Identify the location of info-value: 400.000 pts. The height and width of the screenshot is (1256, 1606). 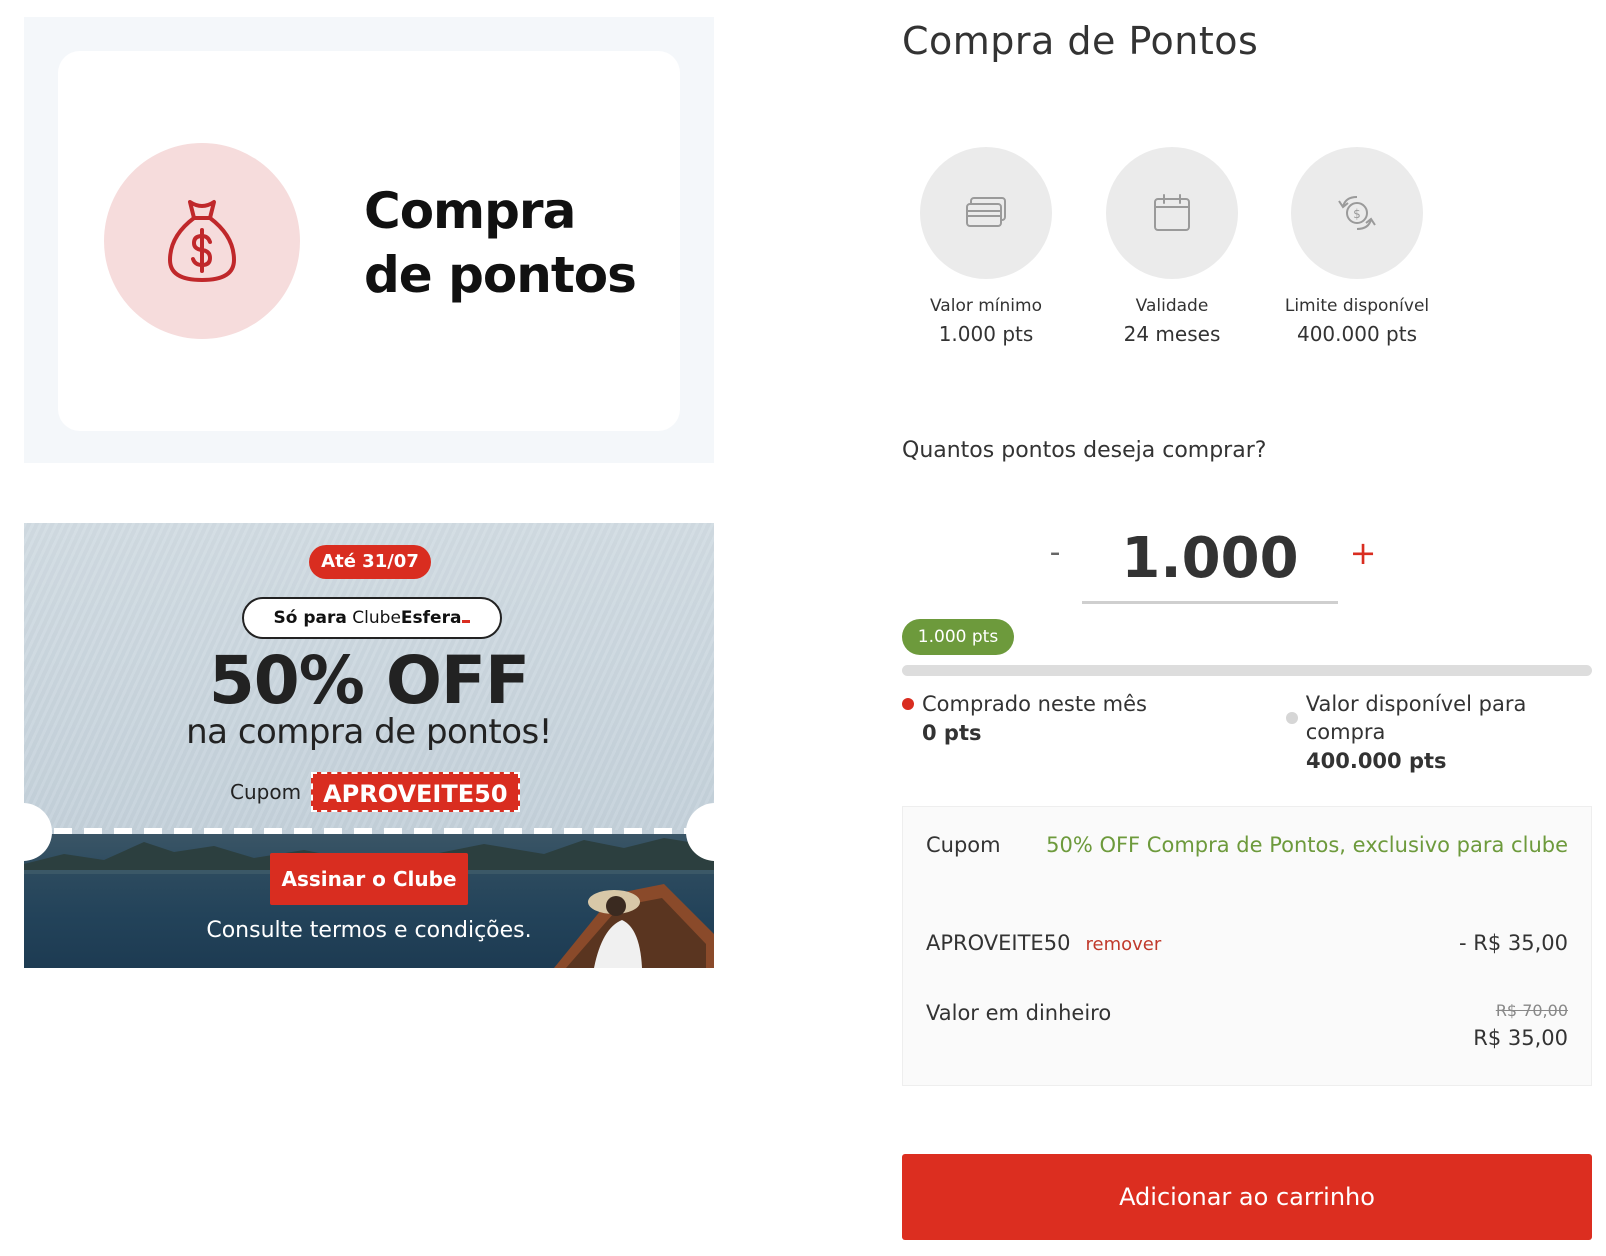
(1357, 334).